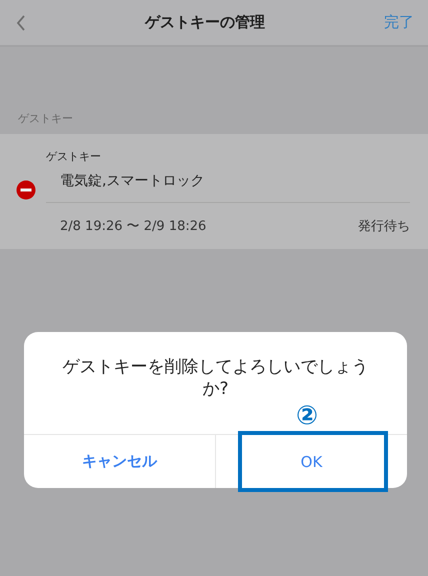  What do you see at coordinates (45, 118) in the screenshot?
I see `section-header: ゲストキー` at bounding box center [45, 118].